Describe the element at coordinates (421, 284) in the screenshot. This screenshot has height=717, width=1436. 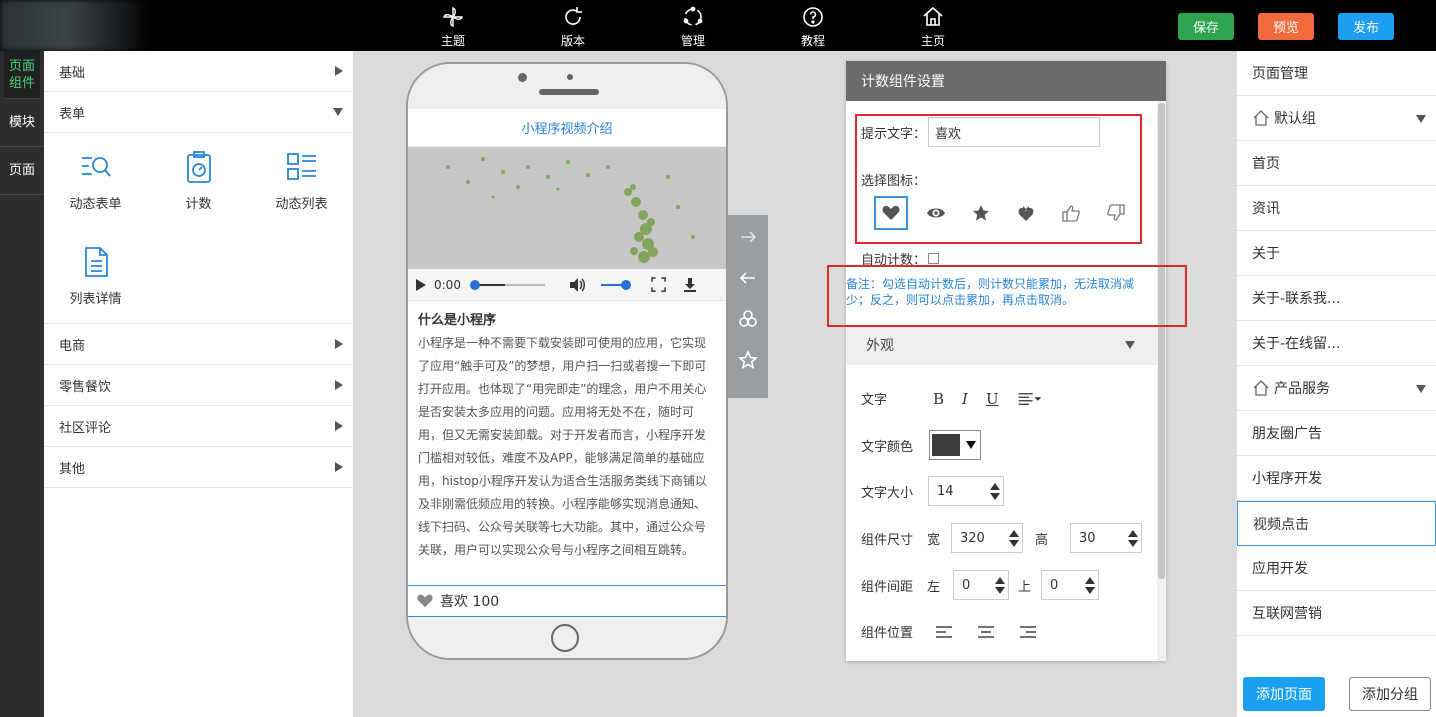
I see `play-icon` at that location.